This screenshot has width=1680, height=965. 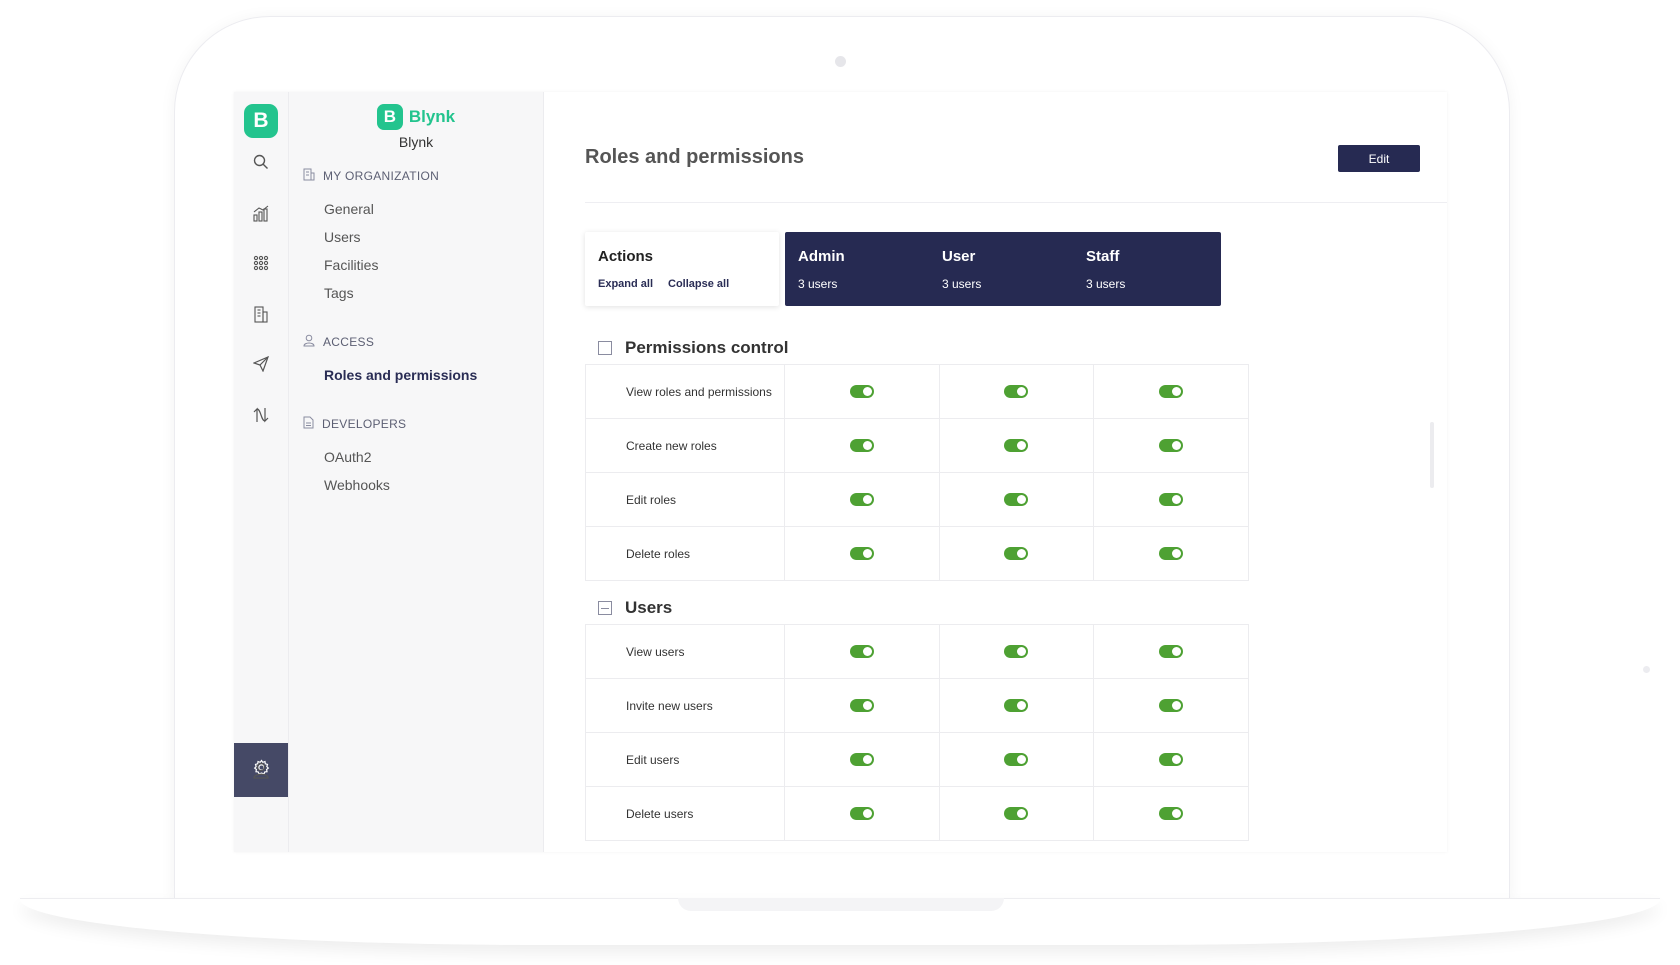 I want to click on permission-label: Delete roles, so click(x=685, y=553).